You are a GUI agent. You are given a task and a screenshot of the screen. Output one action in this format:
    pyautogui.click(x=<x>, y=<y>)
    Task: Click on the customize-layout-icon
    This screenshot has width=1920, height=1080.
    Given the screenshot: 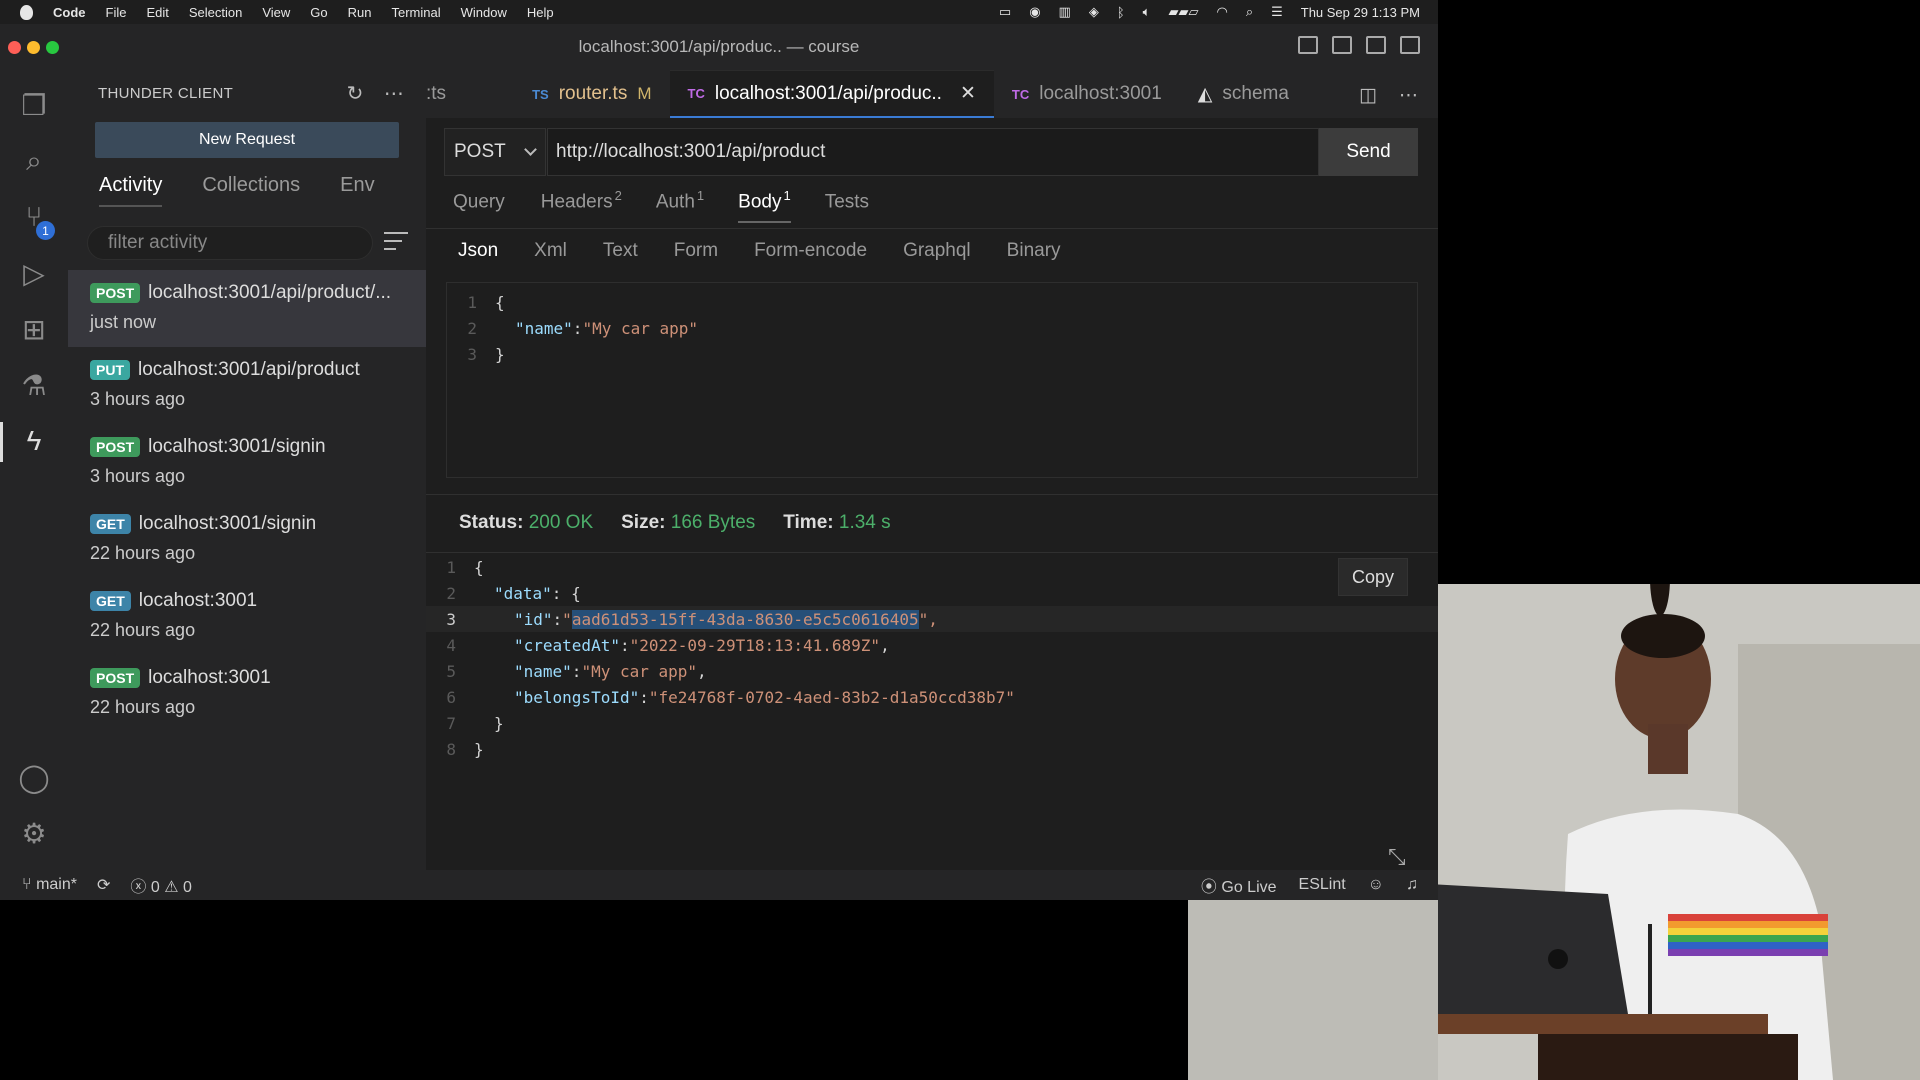 What is the action you would take?
    pyautogui.click(x=1410, y=45)
    